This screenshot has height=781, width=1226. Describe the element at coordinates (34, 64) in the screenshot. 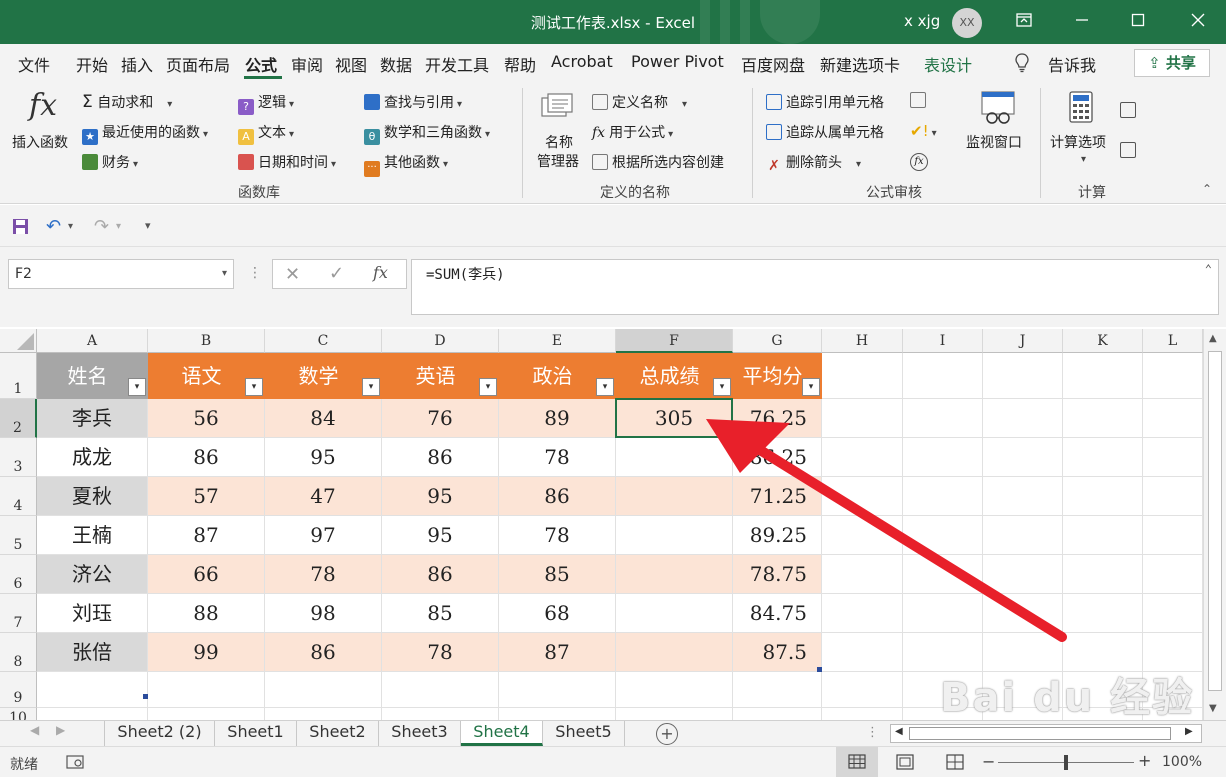

I see `menu-file: 文件` at that location.